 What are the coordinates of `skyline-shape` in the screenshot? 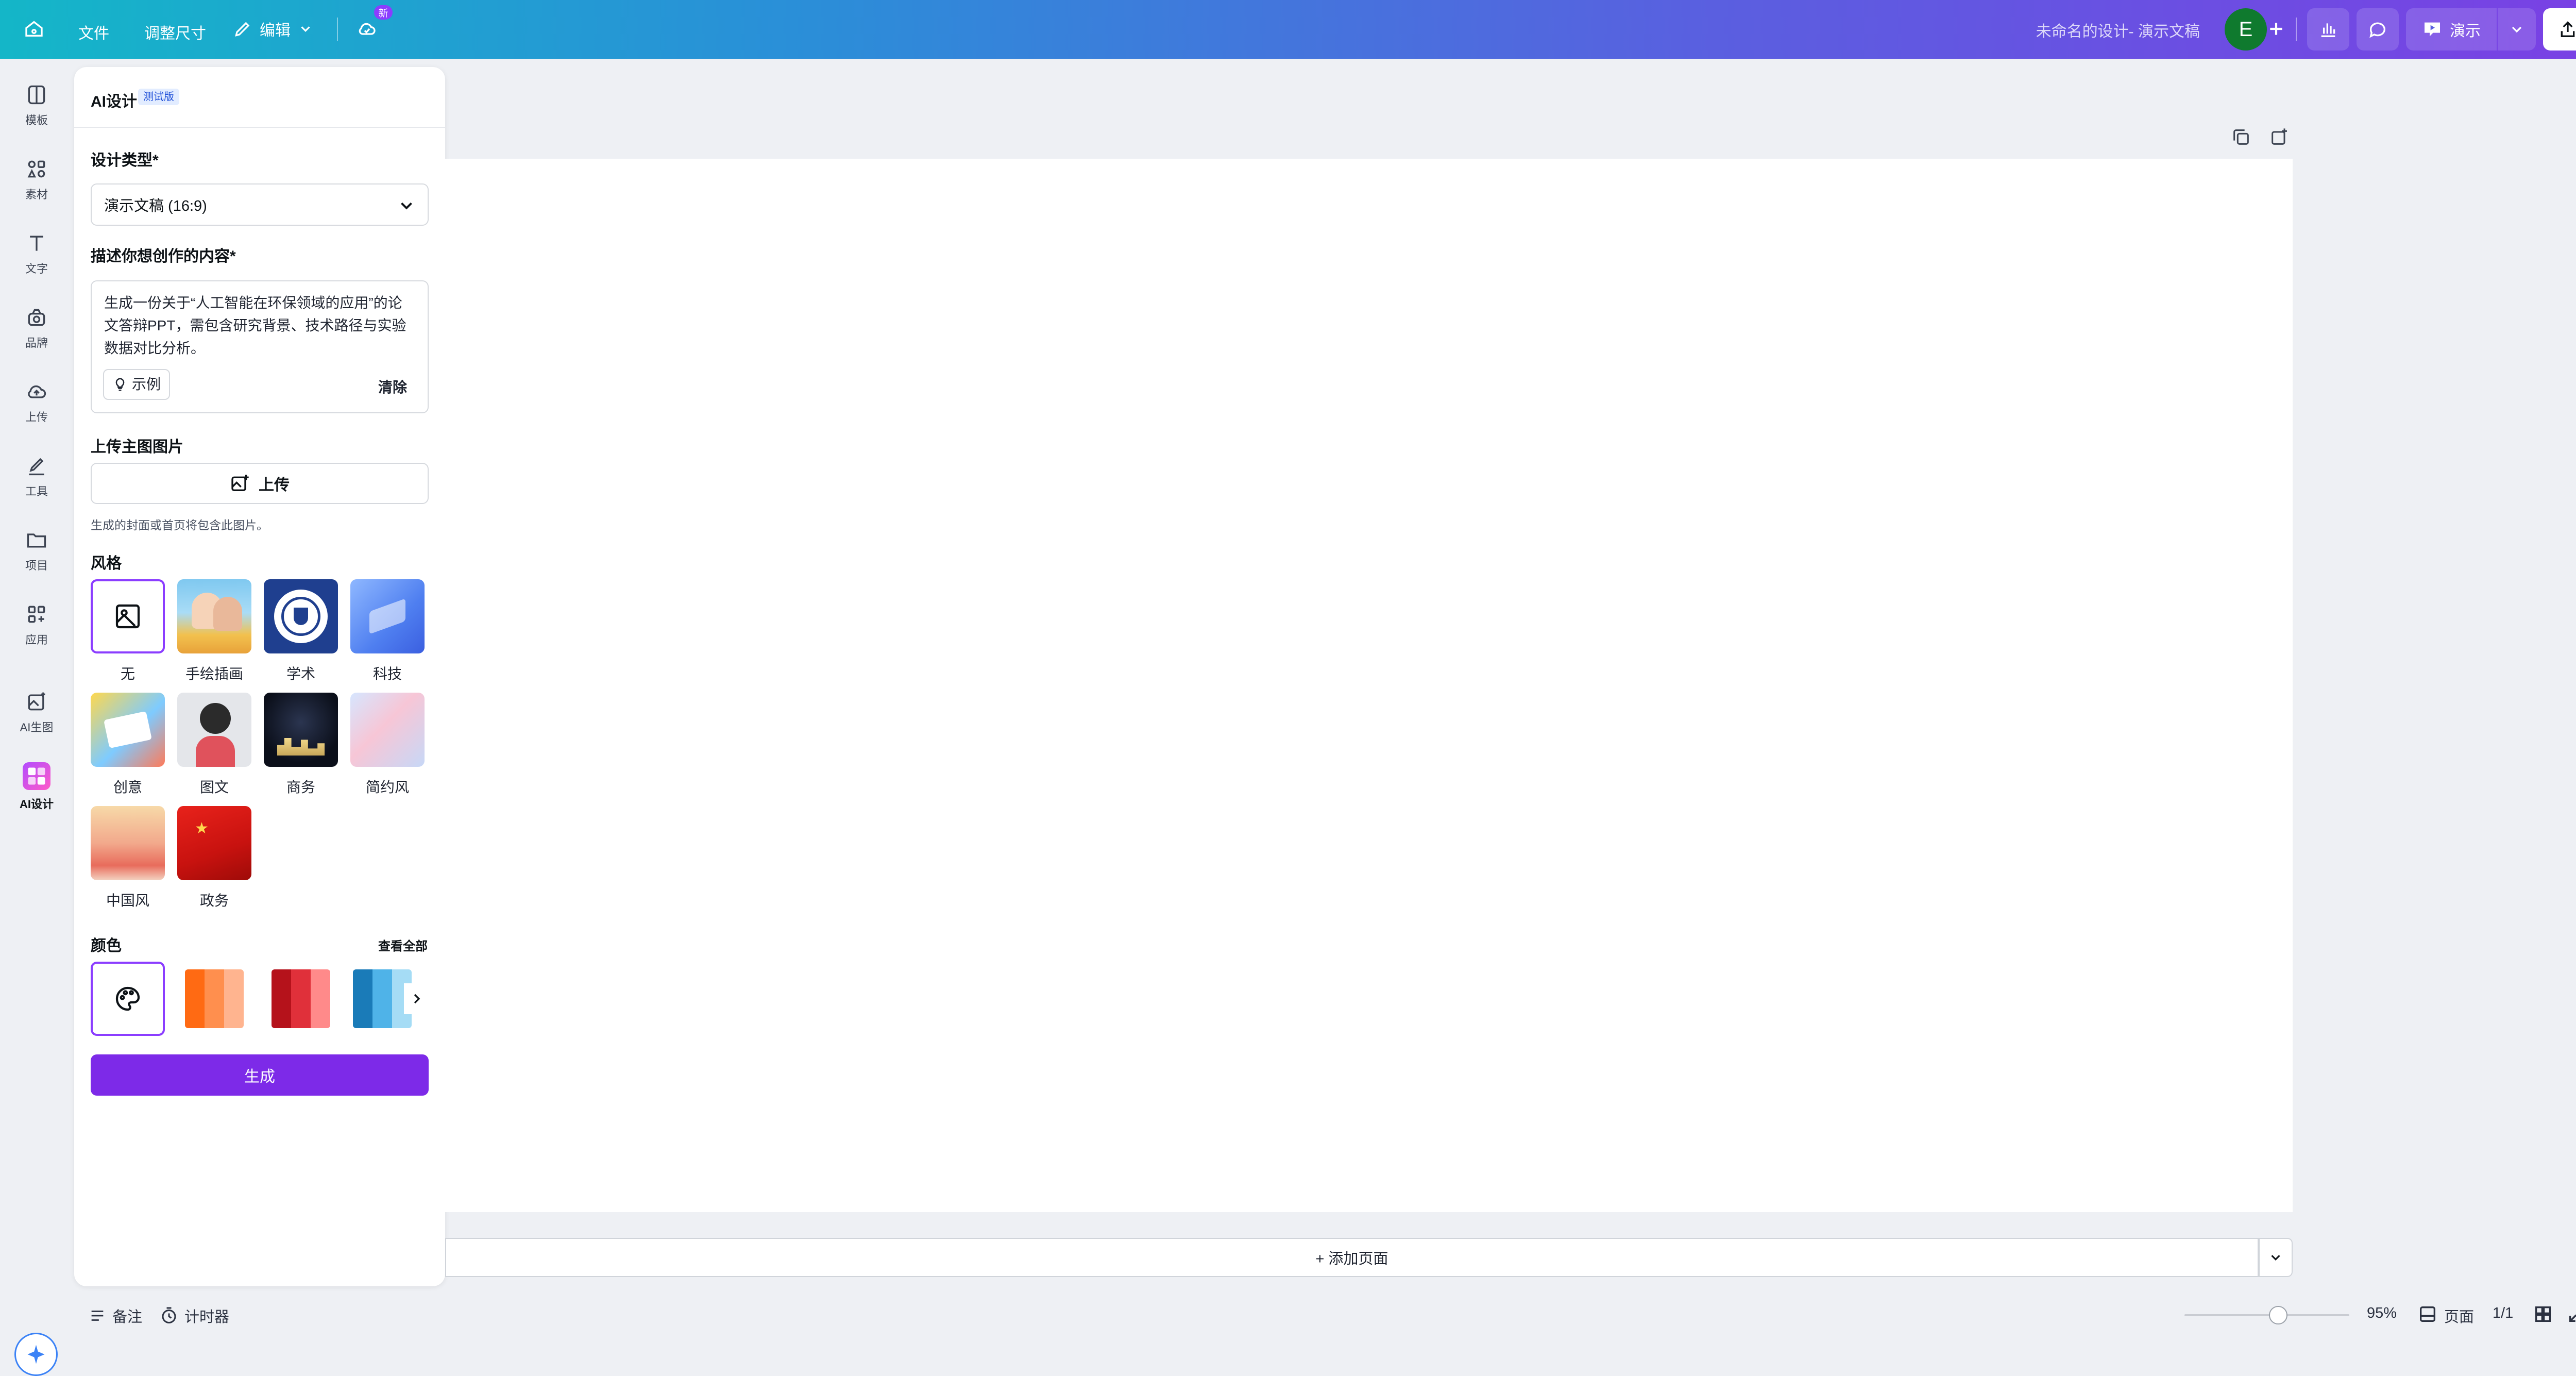 It's located at (301, 747).